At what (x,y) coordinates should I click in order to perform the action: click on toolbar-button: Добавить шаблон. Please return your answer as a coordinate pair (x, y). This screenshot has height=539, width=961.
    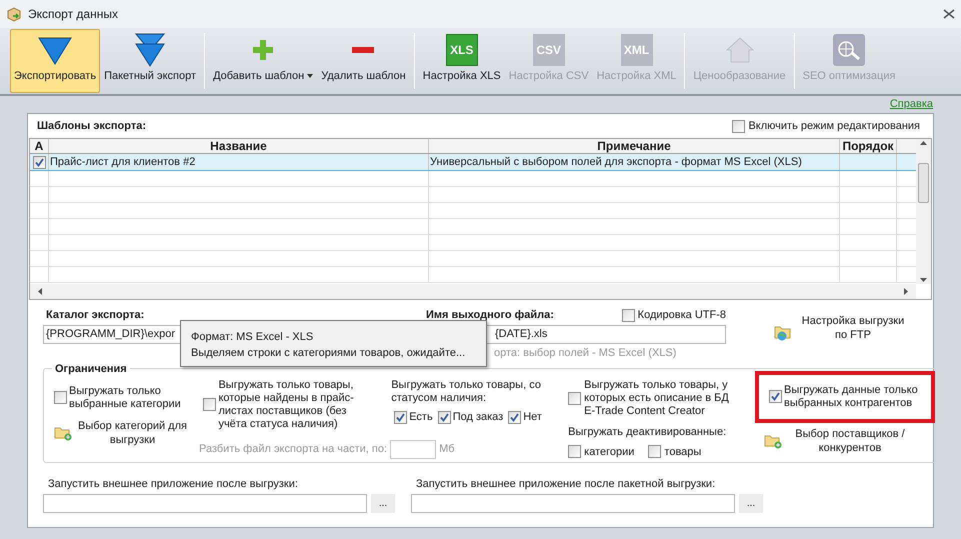
    Looking at the image, I should click on (263, 61).